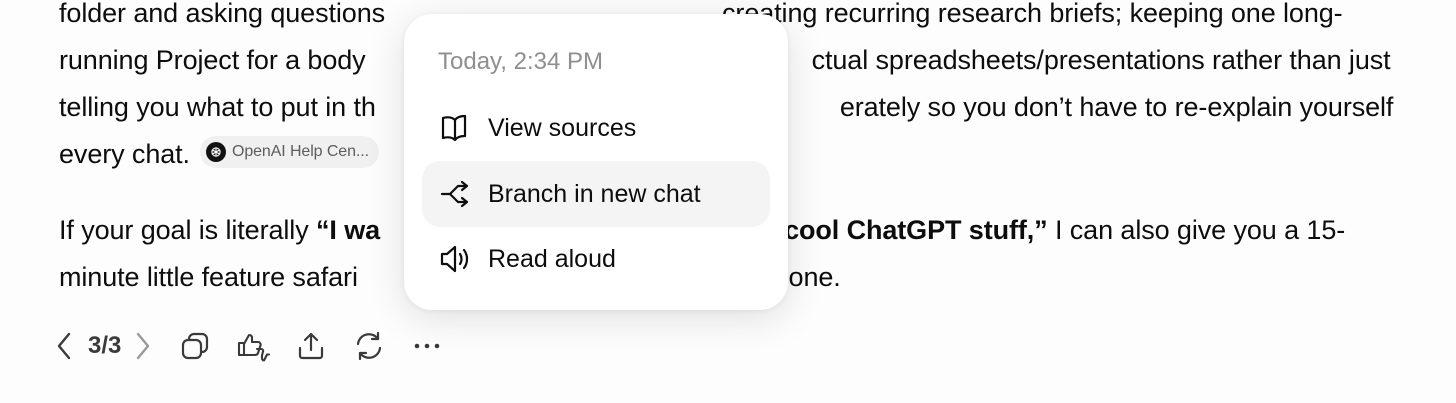 The width and height of the screenshot is (1456, 403). I want to click on chevron-left-icon, so click(64, 346).